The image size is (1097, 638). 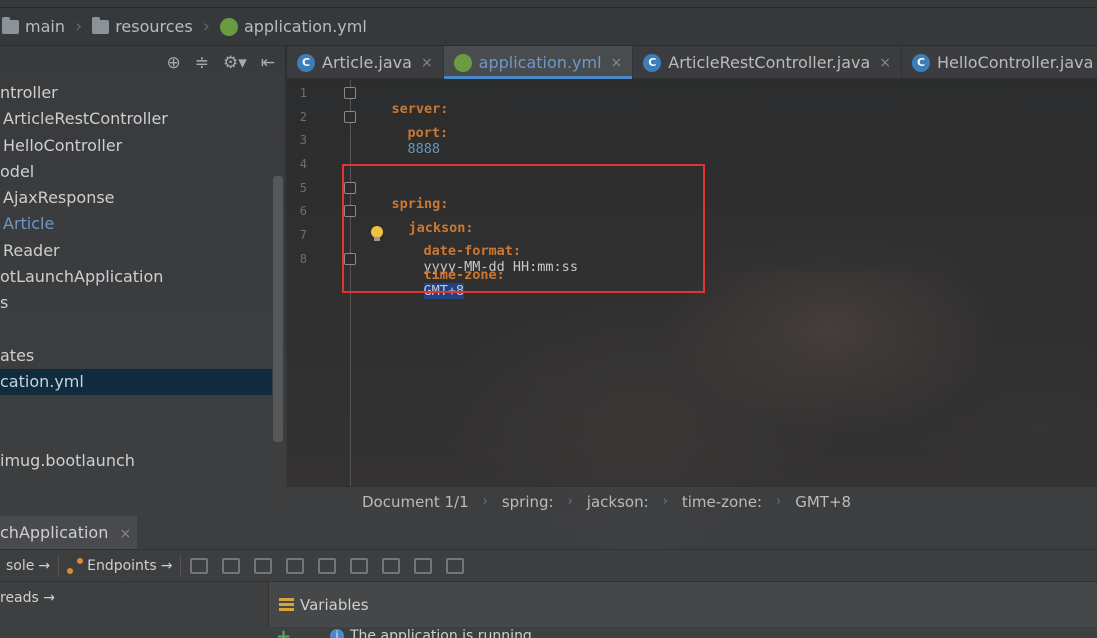 I want to click on show-execution-point-icon, so click(x=199, y=565).